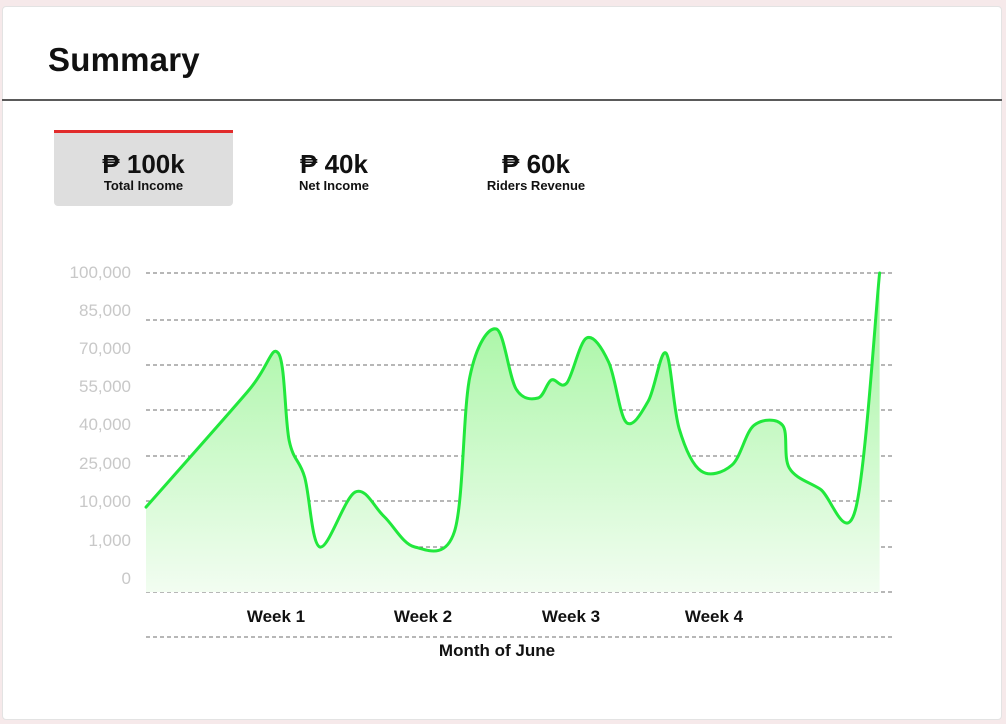 The image size is (1006, 724). What do you see at coordinates (105, 463) in the screenshot?
I see `y-tick-label: 25,000` at bounding box center [105, 463].